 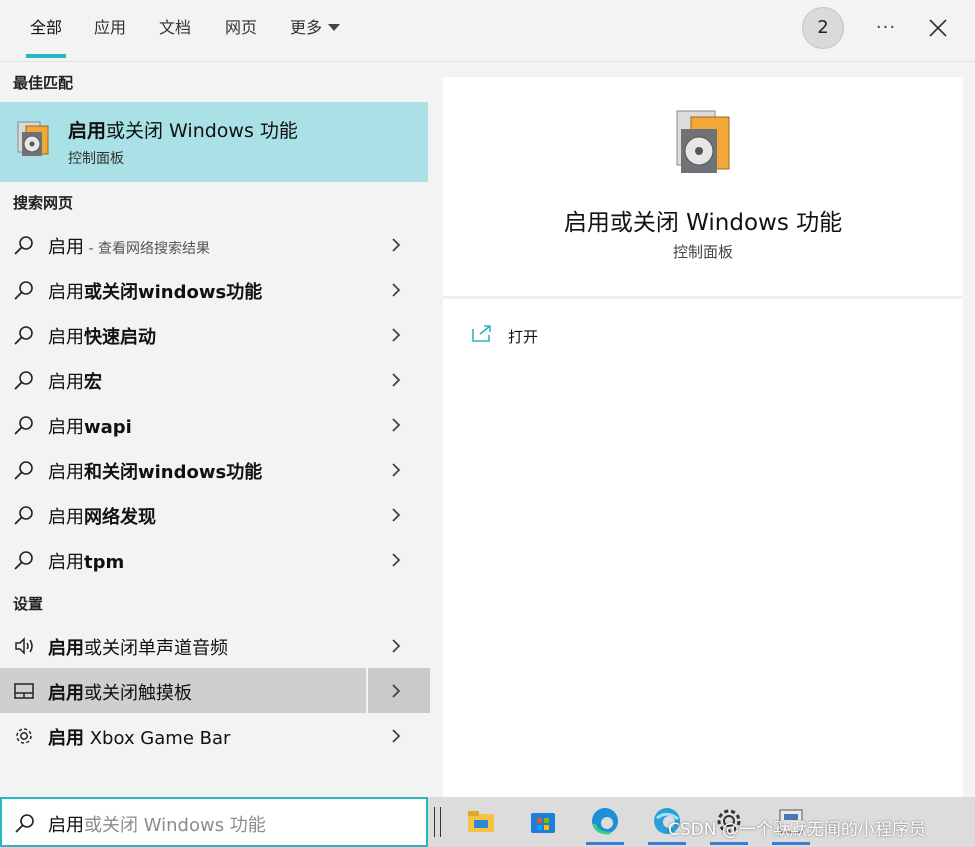 What do you see at coordinates (214, 379) in the screenshot?
I see `web-result-item: 启用宏` at bounding box center [214, 379].